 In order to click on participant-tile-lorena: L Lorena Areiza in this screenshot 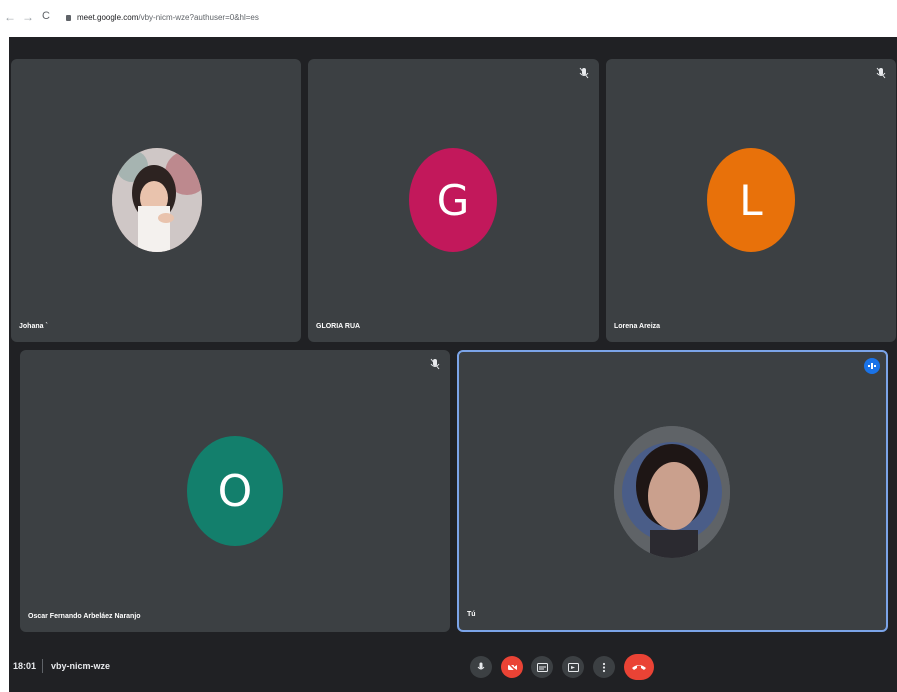, I will do `click(751, 200)`.